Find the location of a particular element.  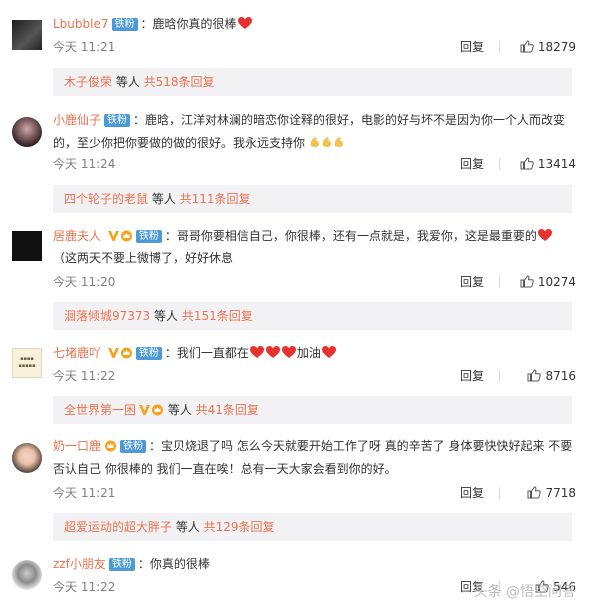

comment-text: 的，至少你把你要做的做的很好。我永远支持你 is located at coordinates (179, 143).